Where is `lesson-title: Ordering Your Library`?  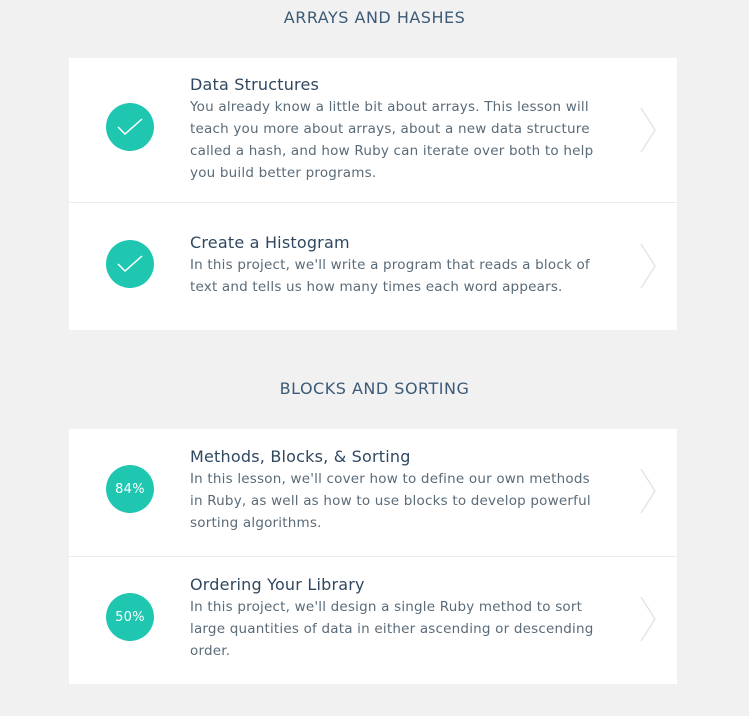 lesson-title: Ordering Your Library is located at coordinates (277, 584).